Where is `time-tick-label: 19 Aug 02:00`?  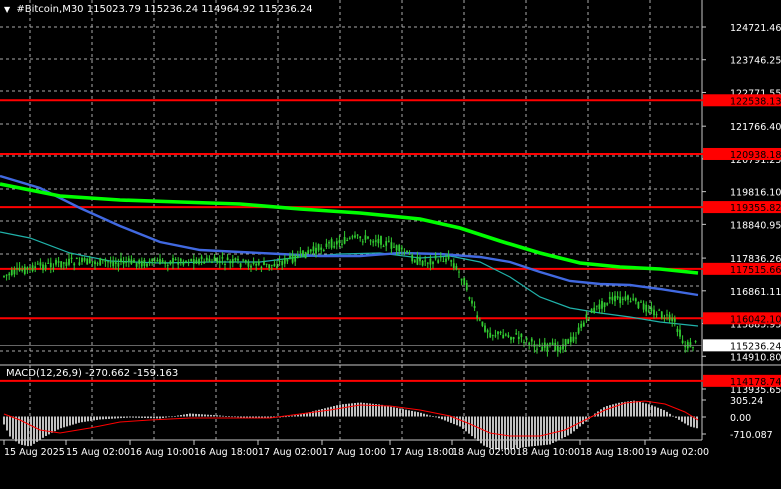
time-tick-label: 19 Aug 02:00 is located at coordinates (677, 452).